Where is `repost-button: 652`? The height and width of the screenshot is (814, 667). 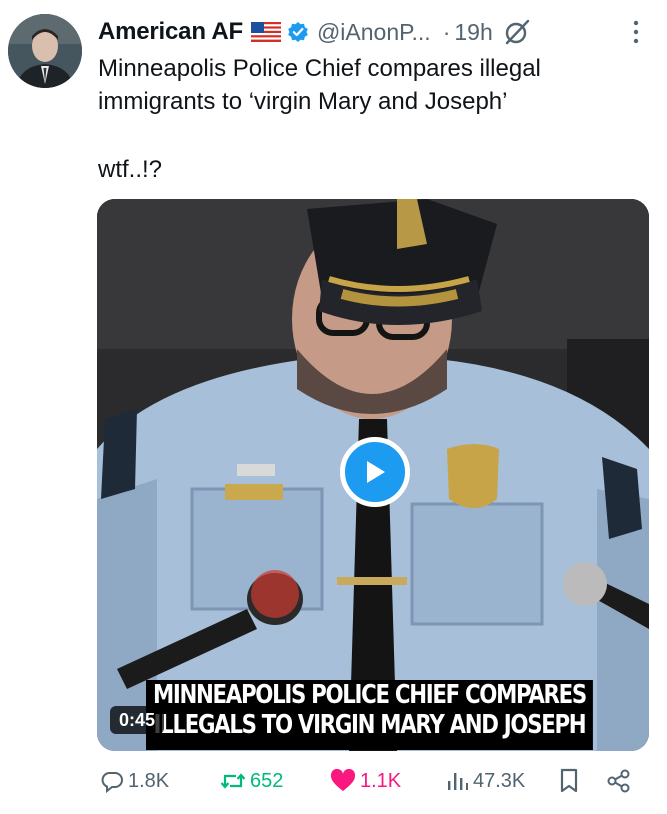 repost-button: 652 is located at coordinates (251, 781).